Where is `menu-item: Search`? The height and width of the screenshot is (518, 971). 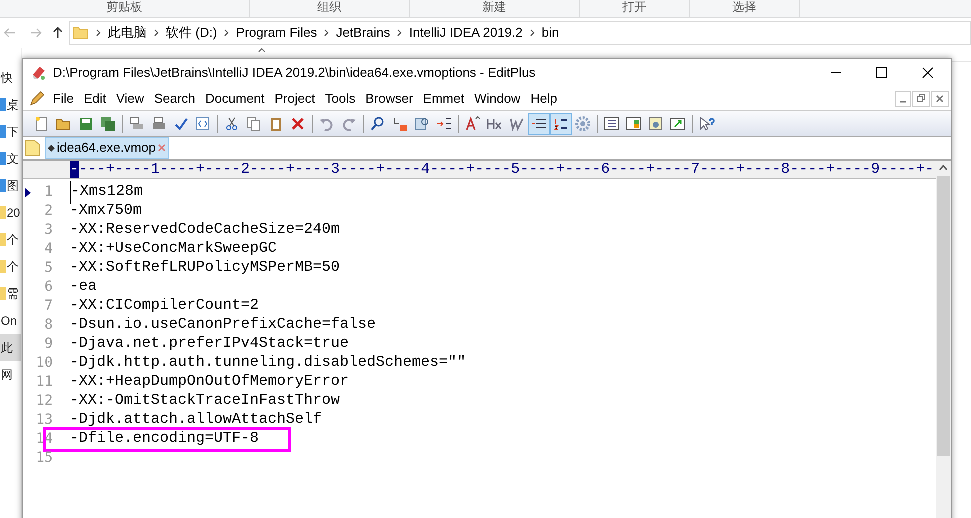 menu-item: Search is located at coordinates (175, 98).